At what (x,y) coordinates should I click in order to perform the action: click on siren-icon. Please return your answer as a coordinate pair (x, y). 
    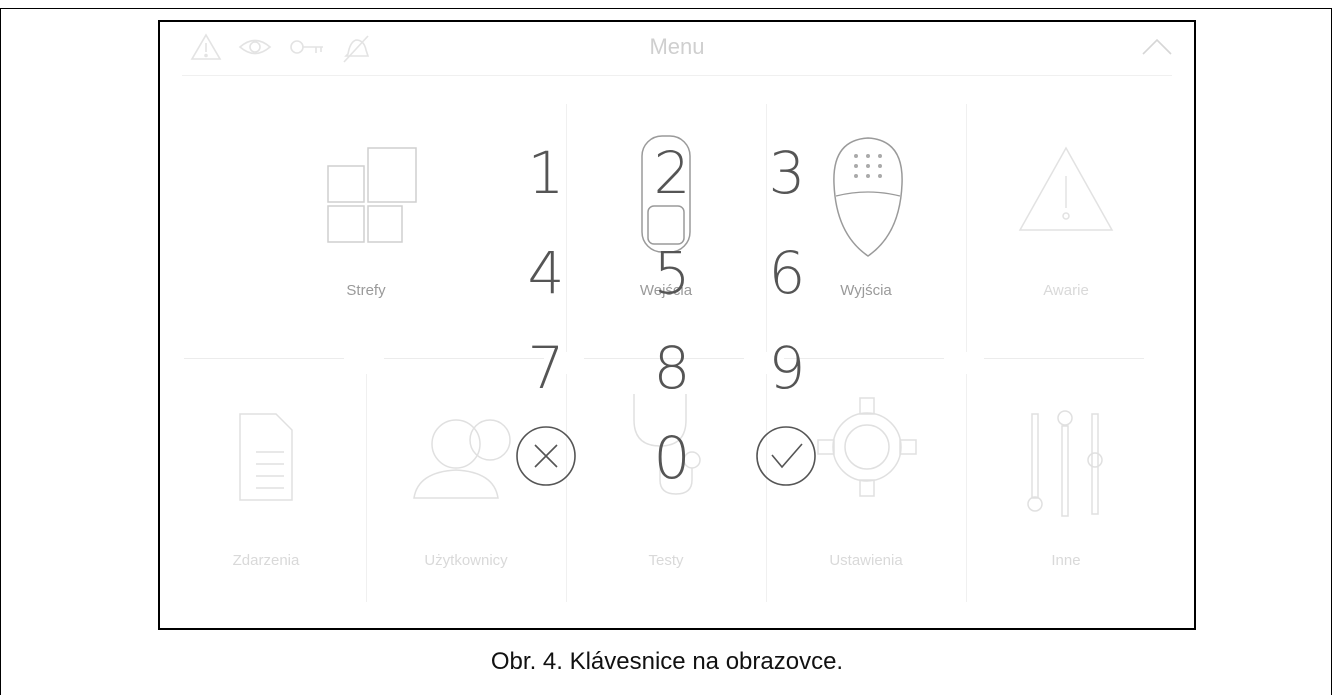
    Looking at the image, I should click on (868, 197).